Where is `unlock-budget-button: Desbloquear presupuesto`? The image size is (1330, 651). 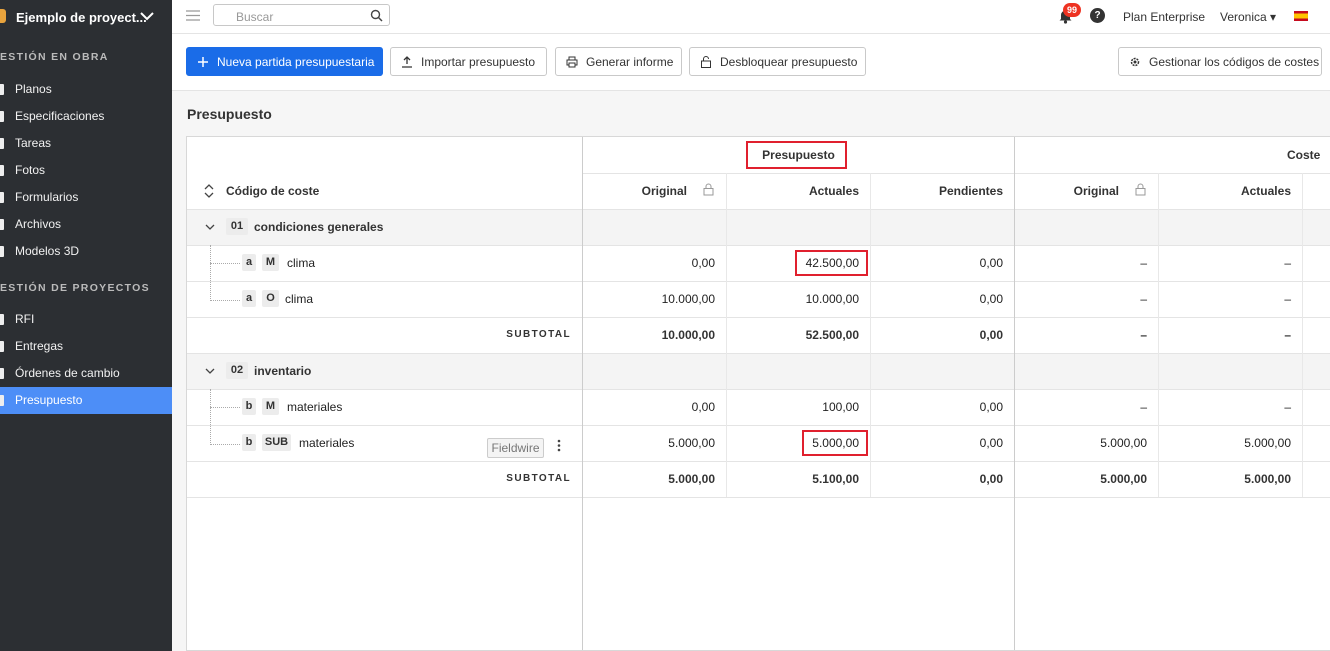 unlock-budget-button: Desbloquear presupuesto is located at coordinates (777, 61).